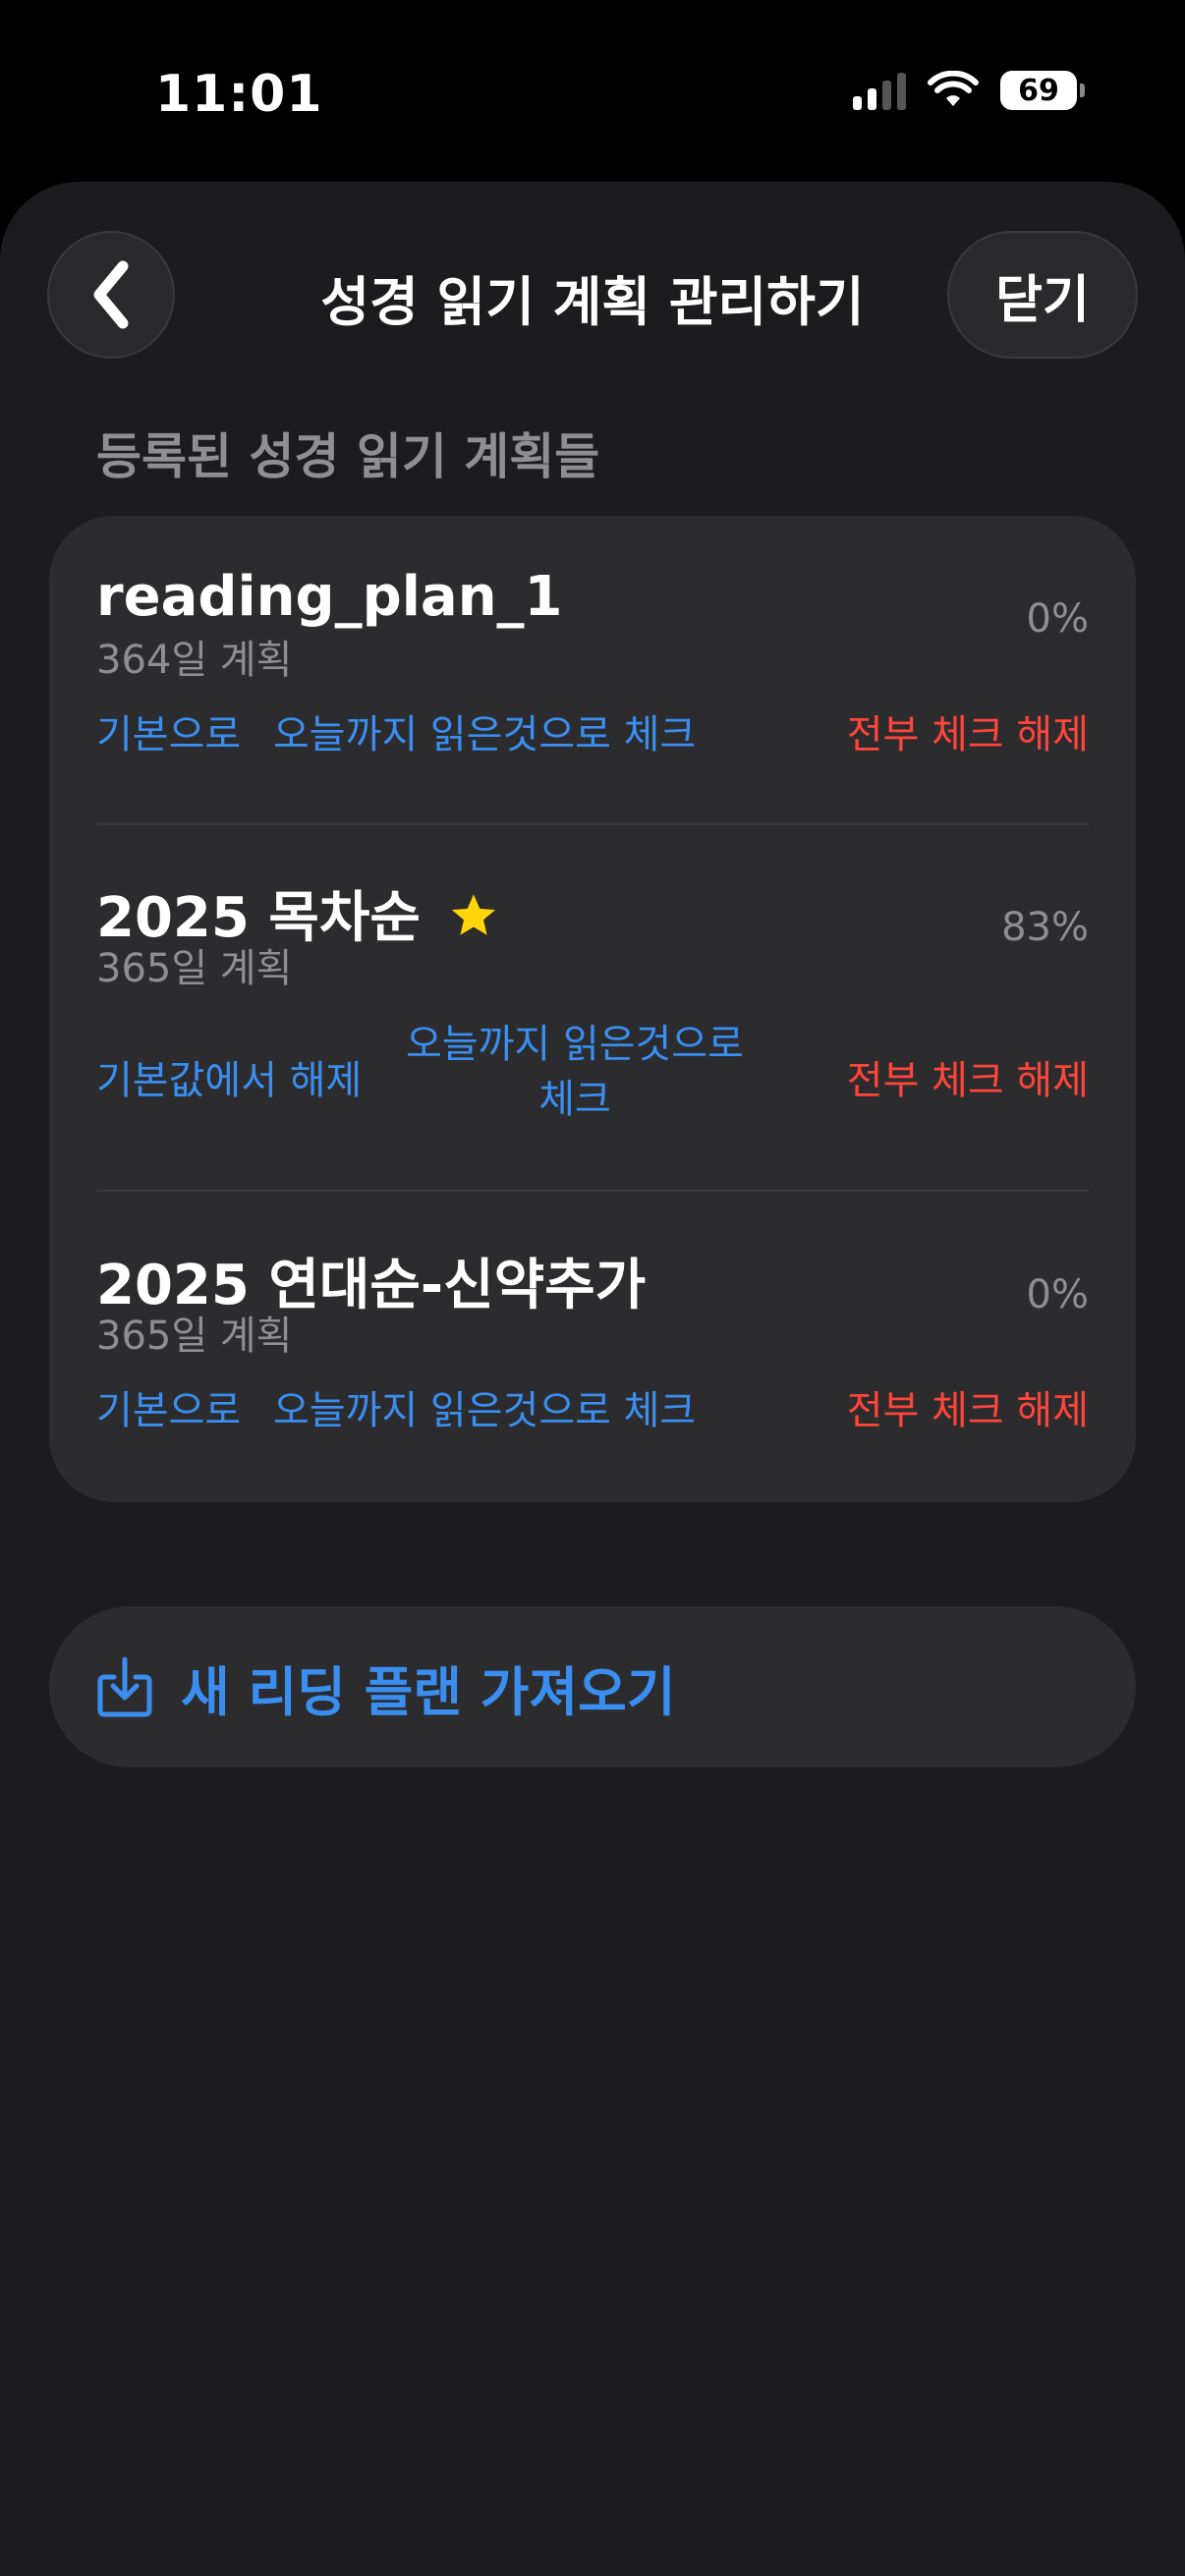  I want to click on plan-progress: 83%, so click(1045, 927).